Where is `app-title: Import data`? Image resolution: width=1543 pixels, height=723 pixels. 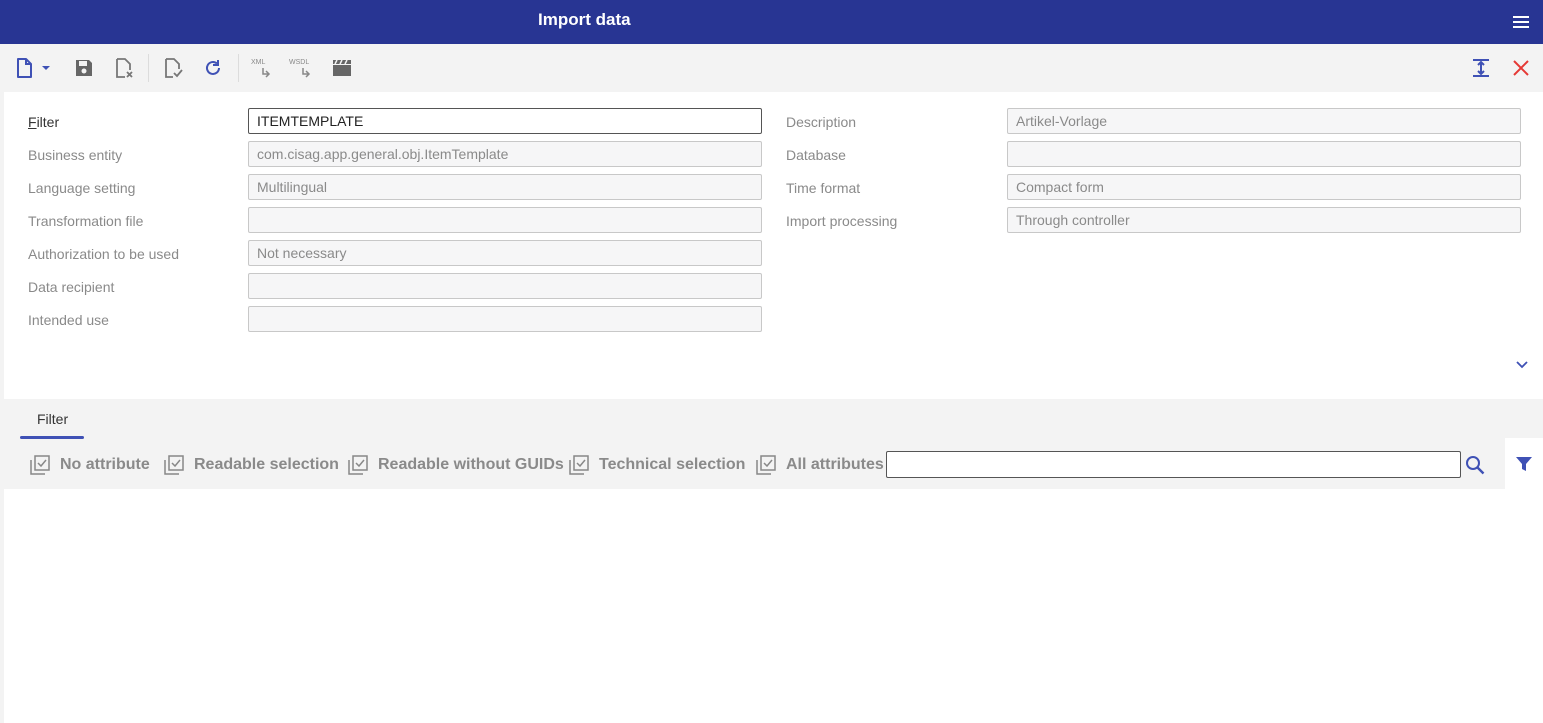
app-title: Import data is located at coordinates (584, 19).